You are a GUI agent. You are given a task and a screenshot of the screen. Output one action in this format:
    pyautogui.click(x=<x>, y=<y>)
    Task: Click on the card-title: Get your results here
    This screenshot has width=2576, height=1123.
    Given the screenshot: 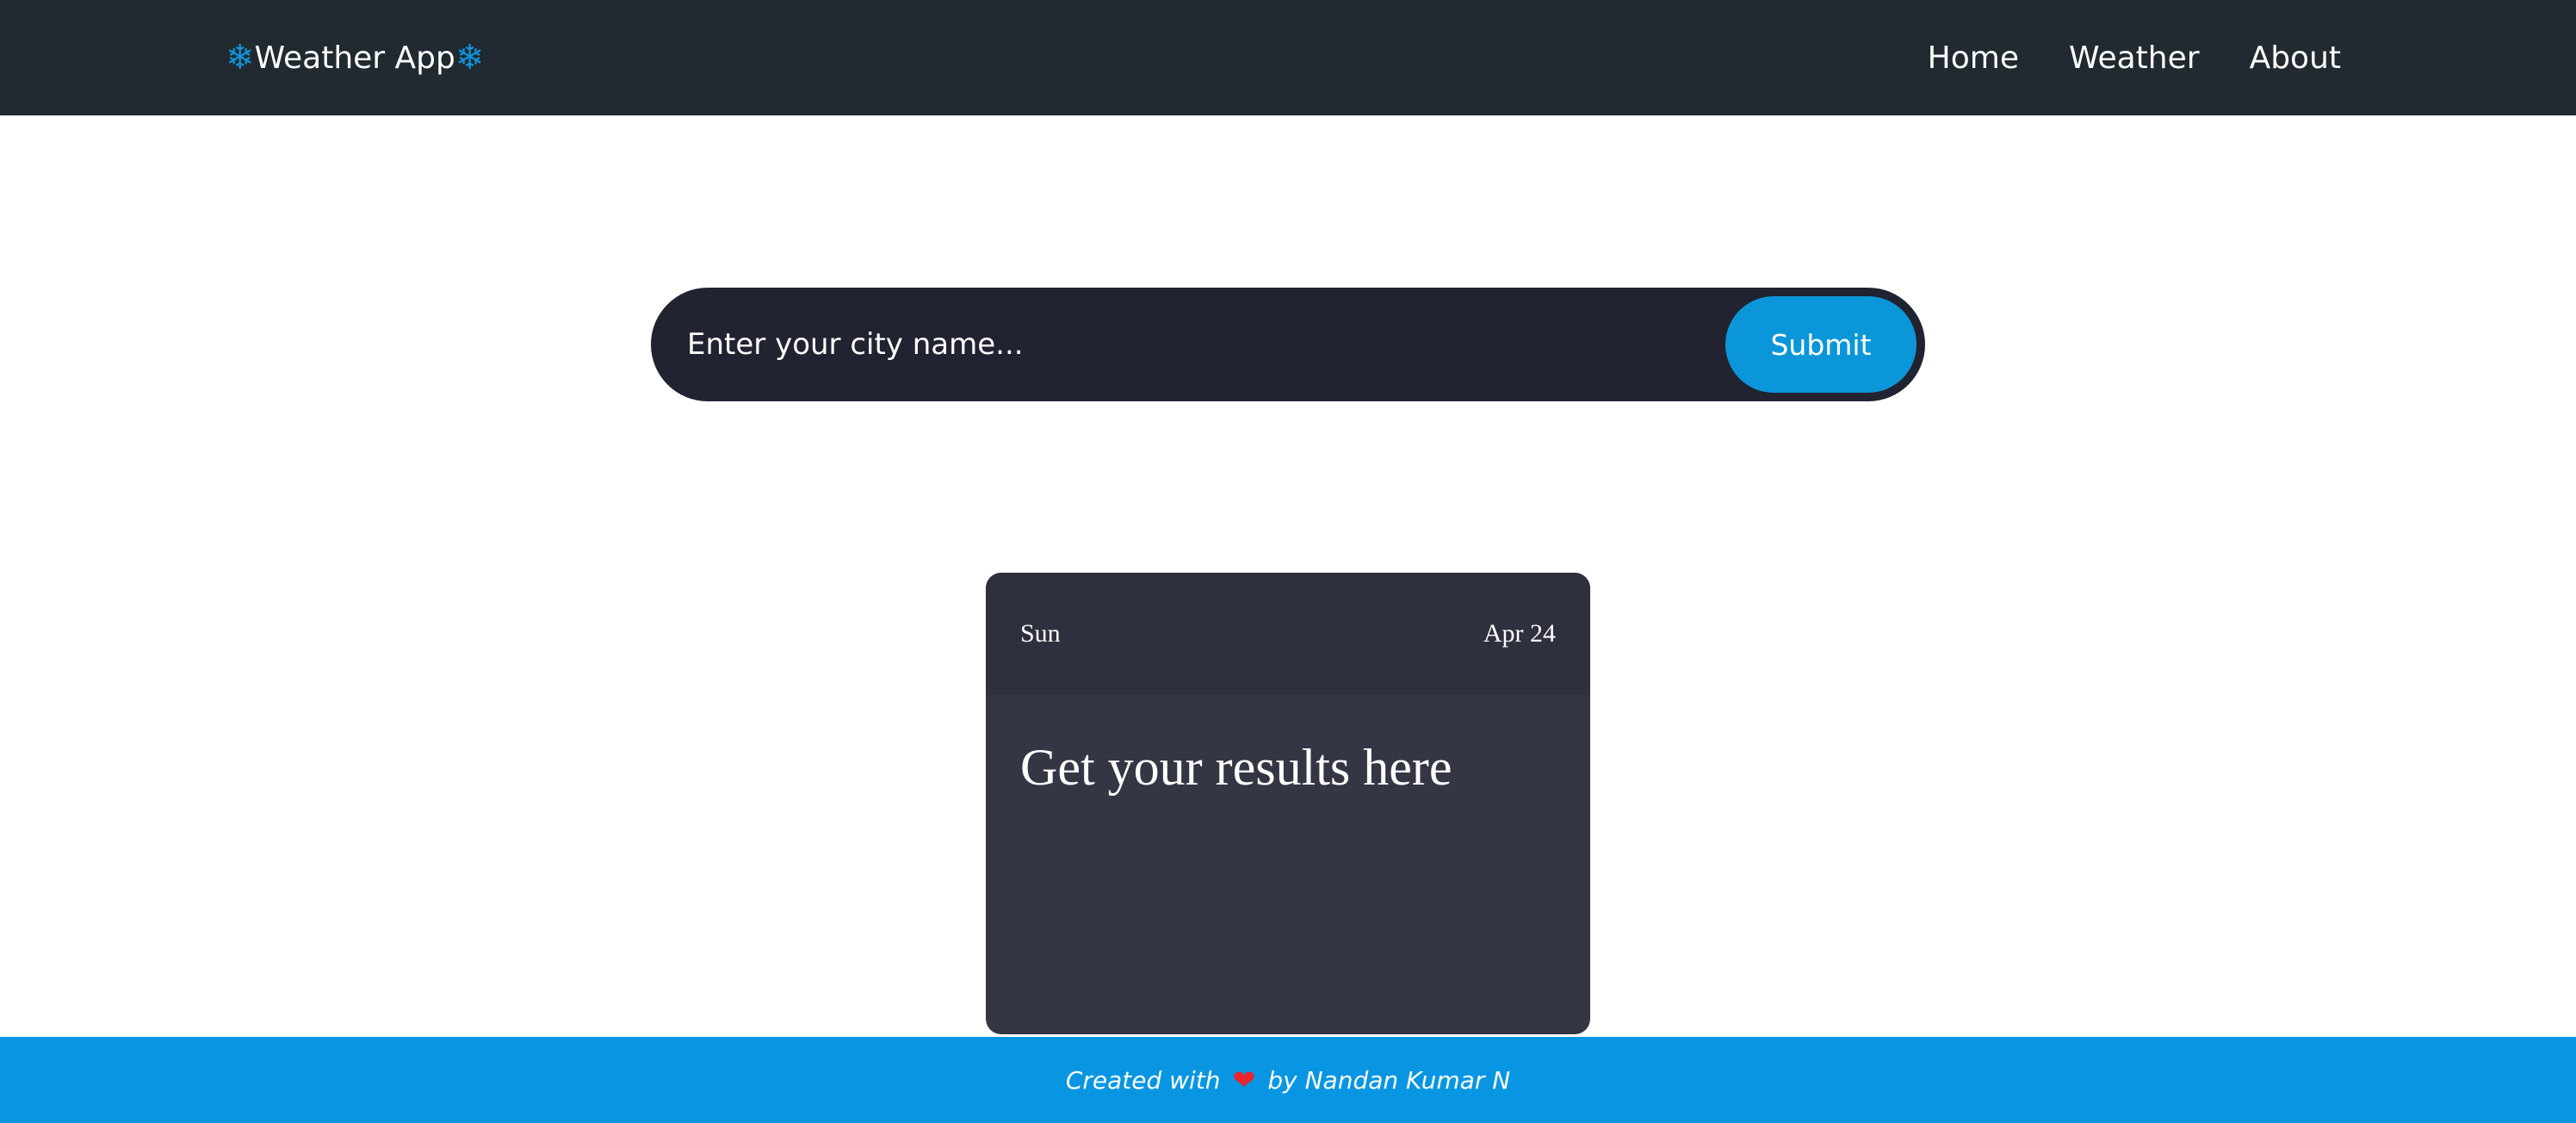 What is the action you would take?
    pyautogui.click(x=1236, y=767)
    